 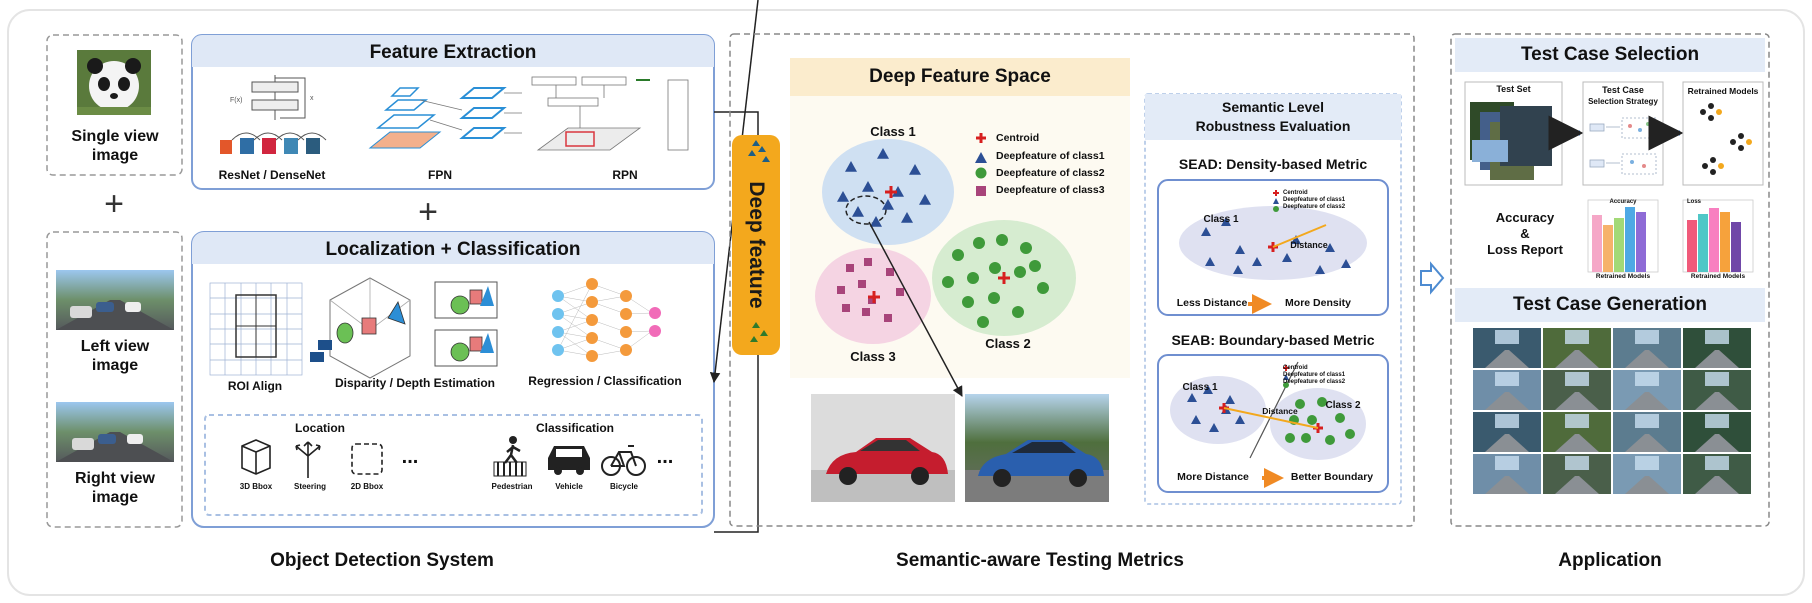 What do you see at coordinates (1221, 219) in the screenshot?
I see `sead-class1-label: Class 1` at bounding box center [1221, 219].